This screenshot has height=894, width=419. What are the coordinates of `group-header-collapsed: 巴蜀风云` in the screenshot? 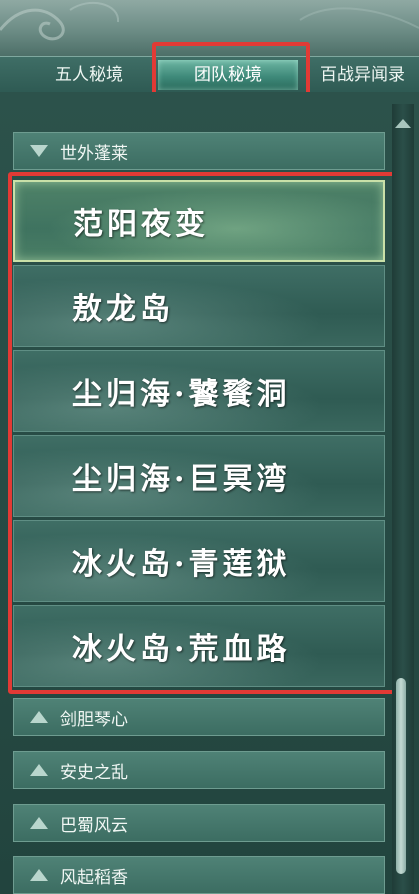 It's located at (199, 823).